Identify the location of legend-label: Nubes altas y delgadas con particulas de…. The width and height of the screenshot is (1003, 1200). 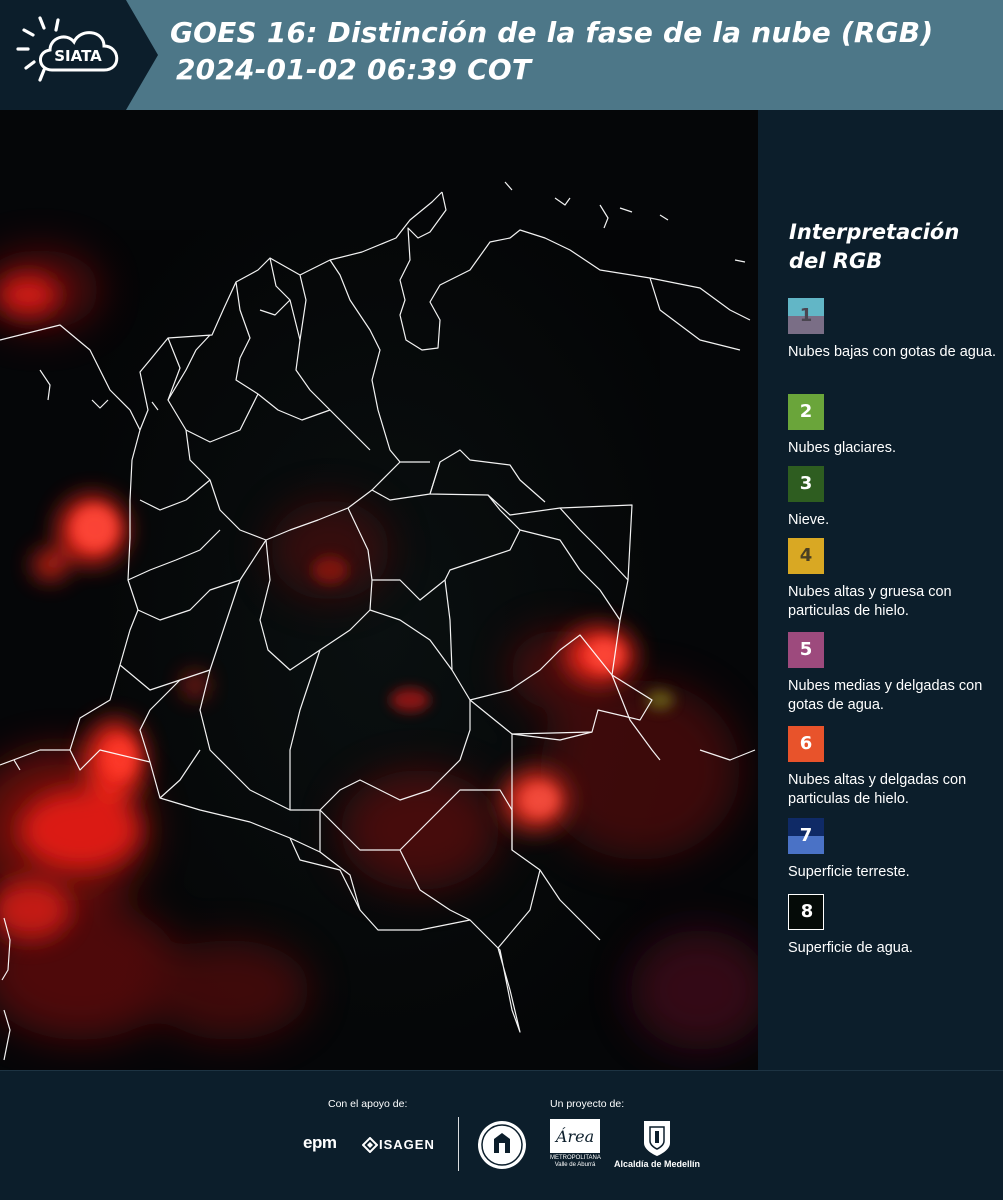
(877, 789).